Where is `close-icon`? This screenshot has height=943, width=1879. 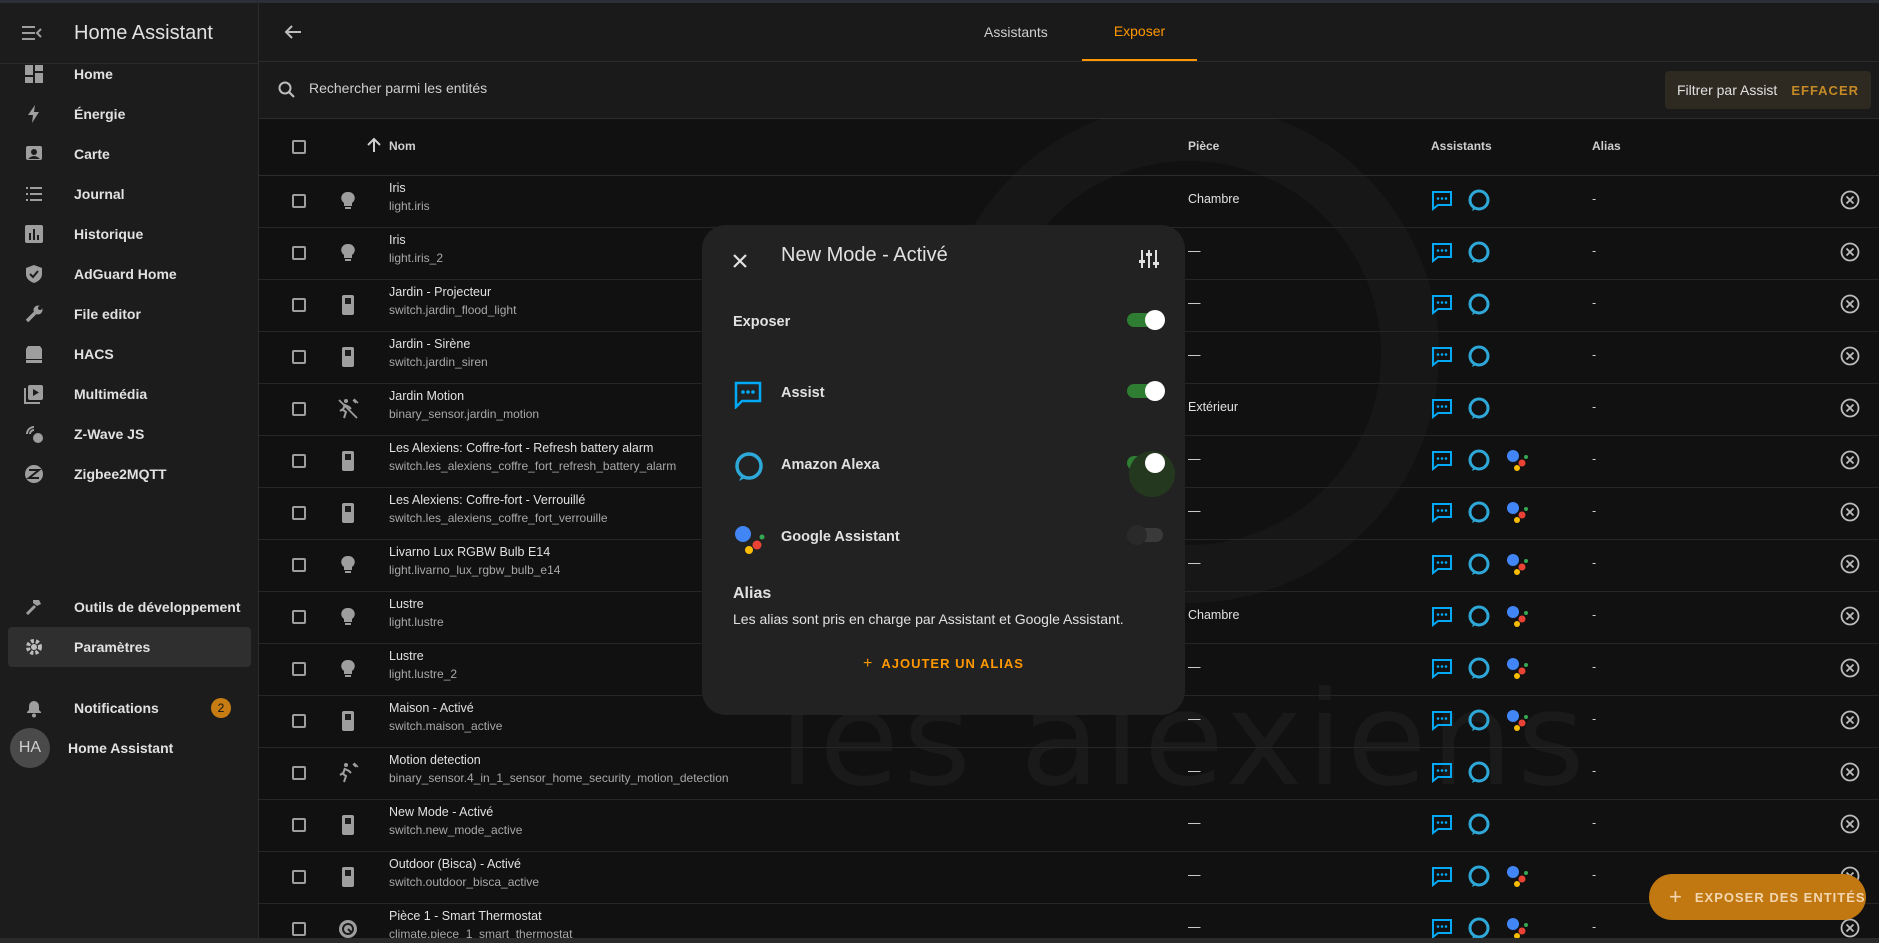 close-icon is located at coordinates (740, 261).